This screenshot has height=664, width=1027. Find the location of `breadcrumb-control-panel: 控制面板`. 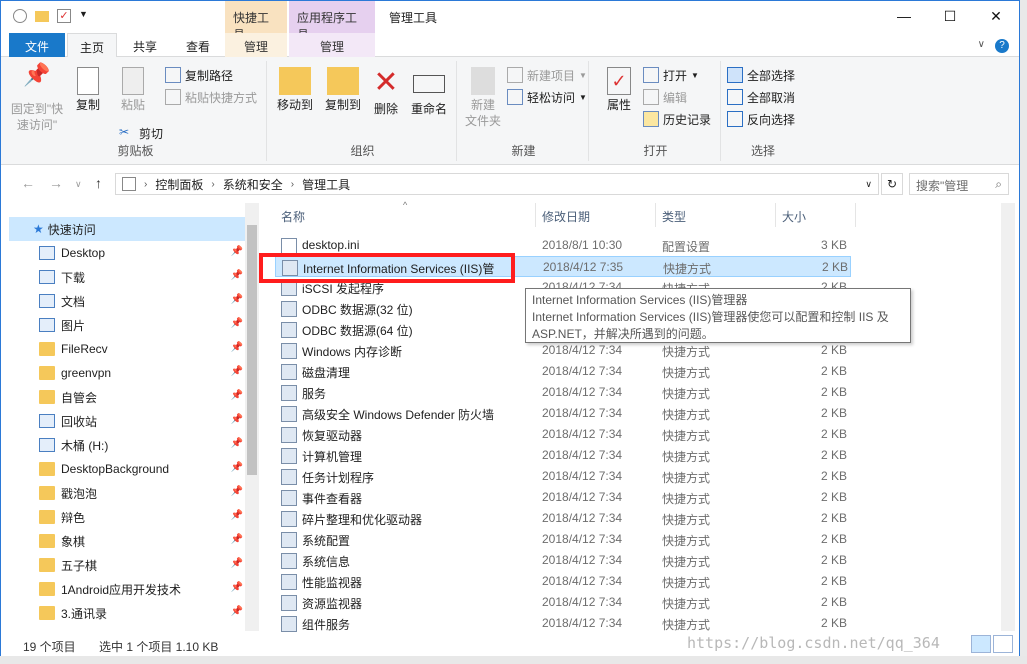

breadcrumb-control-panel: 控制面板 is located at coordinates (179, 184).